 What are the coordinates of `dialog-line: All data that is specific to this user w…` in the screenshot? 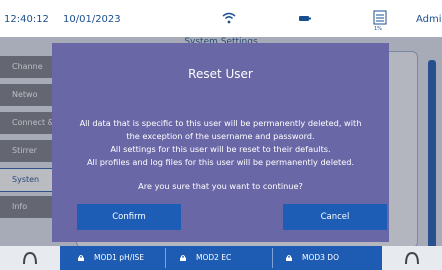 It's located at (220, 123).